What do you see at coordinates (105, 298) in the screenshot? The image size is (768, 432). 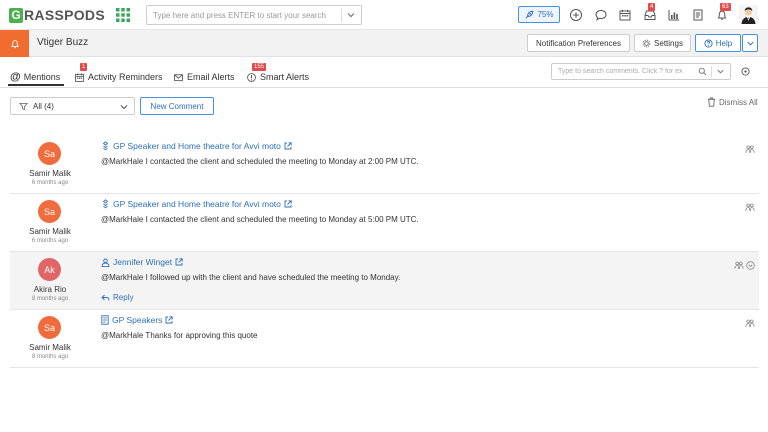 I see `reply-arrow-icon` at bounding box center [105, 298].